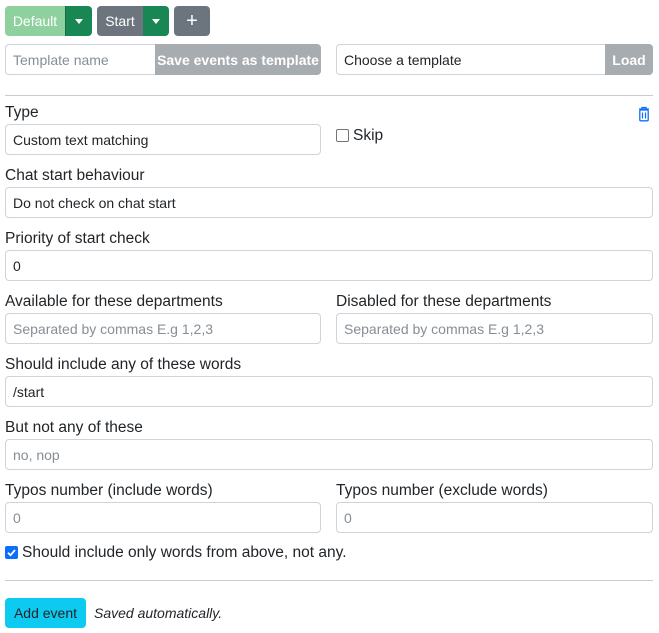 This screenshot has width=659, height=633. I want to click on include-words-value: /start, so click(29, 391).